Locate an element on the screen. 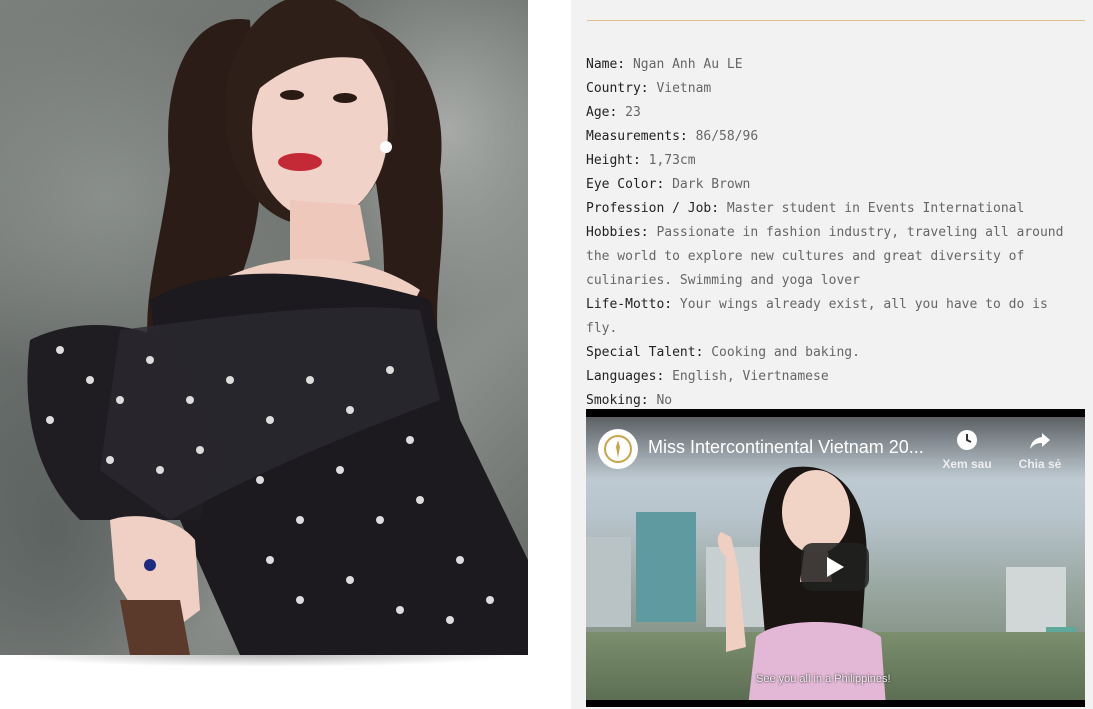 The width and height of the screenshot is (1093, 709). watch-later-button: Xem sau is located at coordinates (967, 450).